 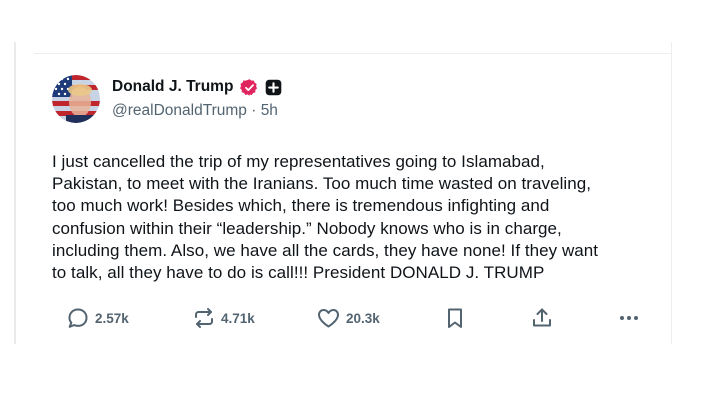 I want to click on author-handle: @realDonaldTrump, so click(x=179, y=110).